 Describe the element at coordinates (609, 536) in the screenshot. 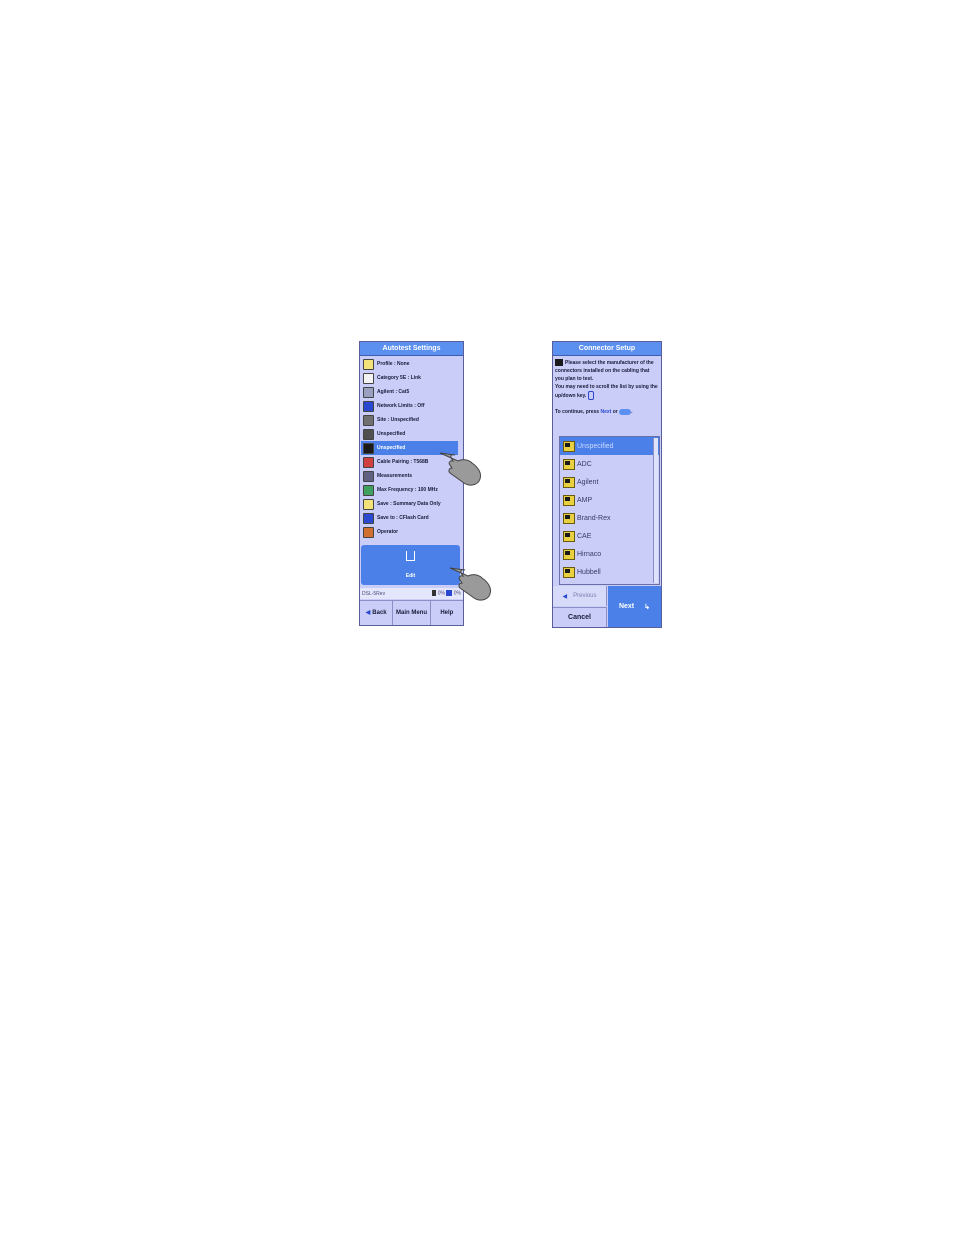

I see `manufacturer-list-item: CAE` at that location.